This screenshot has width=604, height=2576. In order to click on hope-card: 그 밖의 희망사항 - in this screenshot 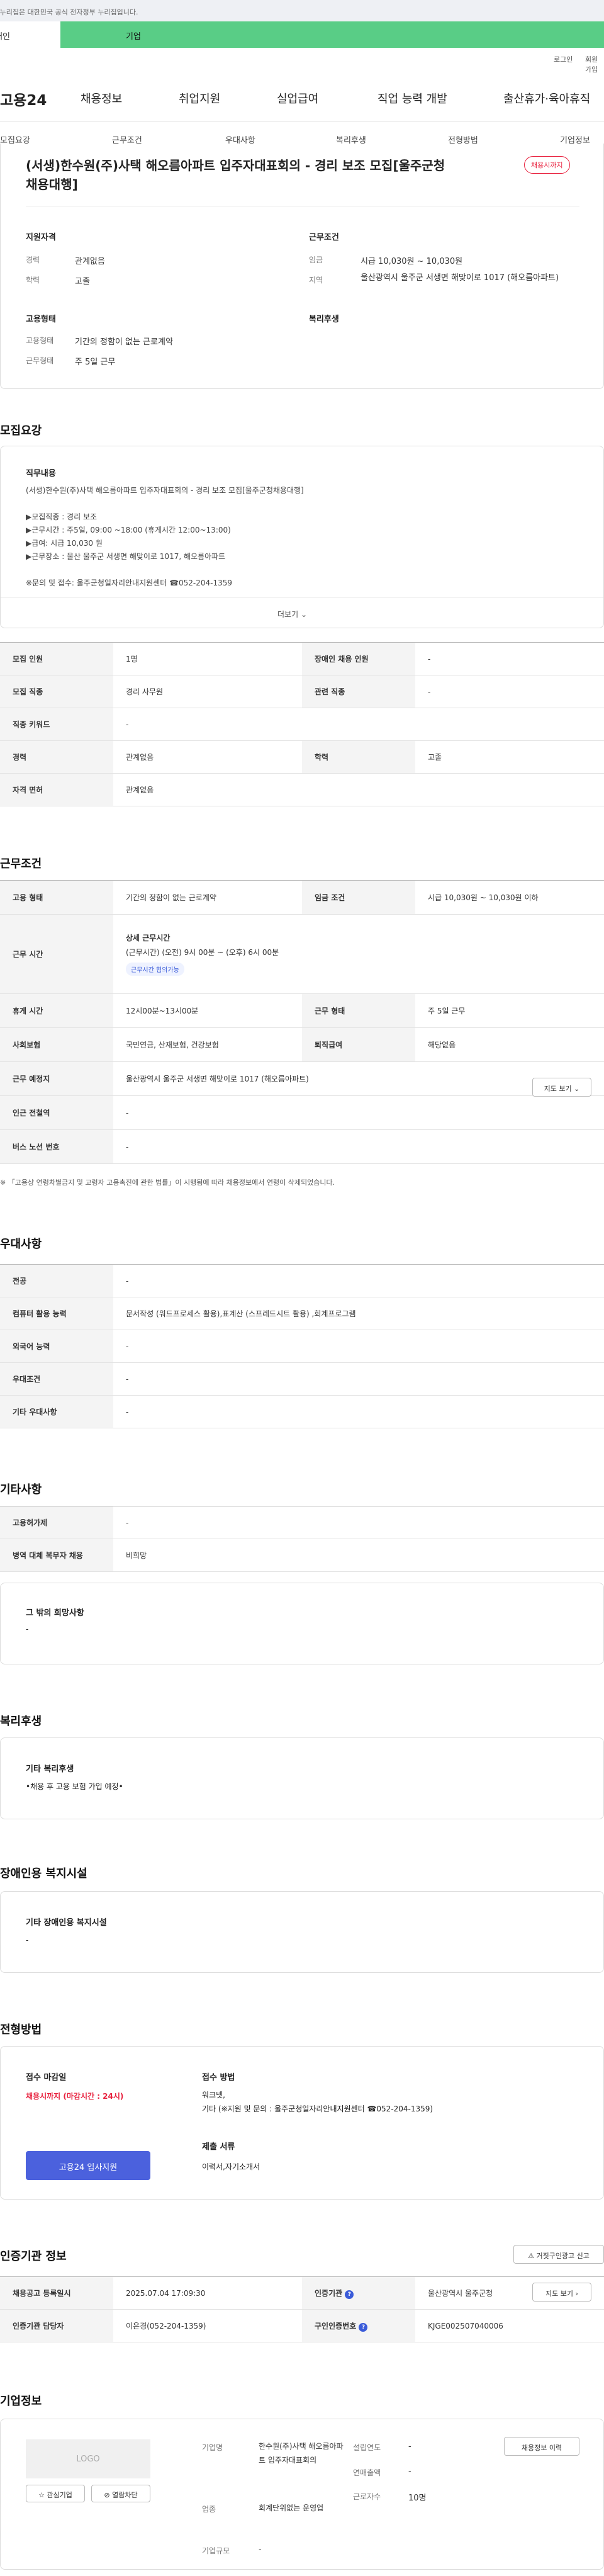, I will do `click(302, 1623)`.